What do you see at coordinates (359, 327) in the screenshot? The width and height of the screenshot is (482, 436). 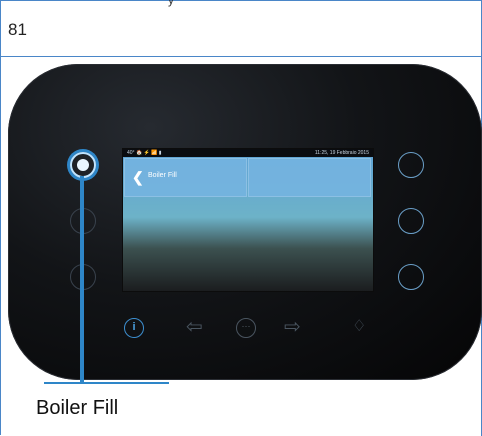 I see `water-drop-icon: ♢` at bounding box center [359, 327].